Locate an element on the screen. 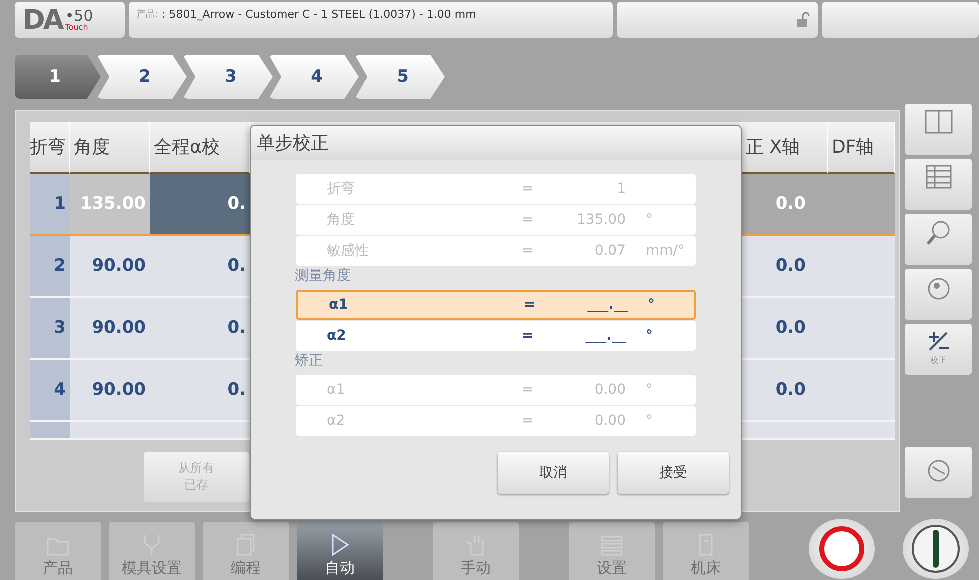 The image size is (979, 580). row-value: 0.07 is located at coordinates (610, 251).